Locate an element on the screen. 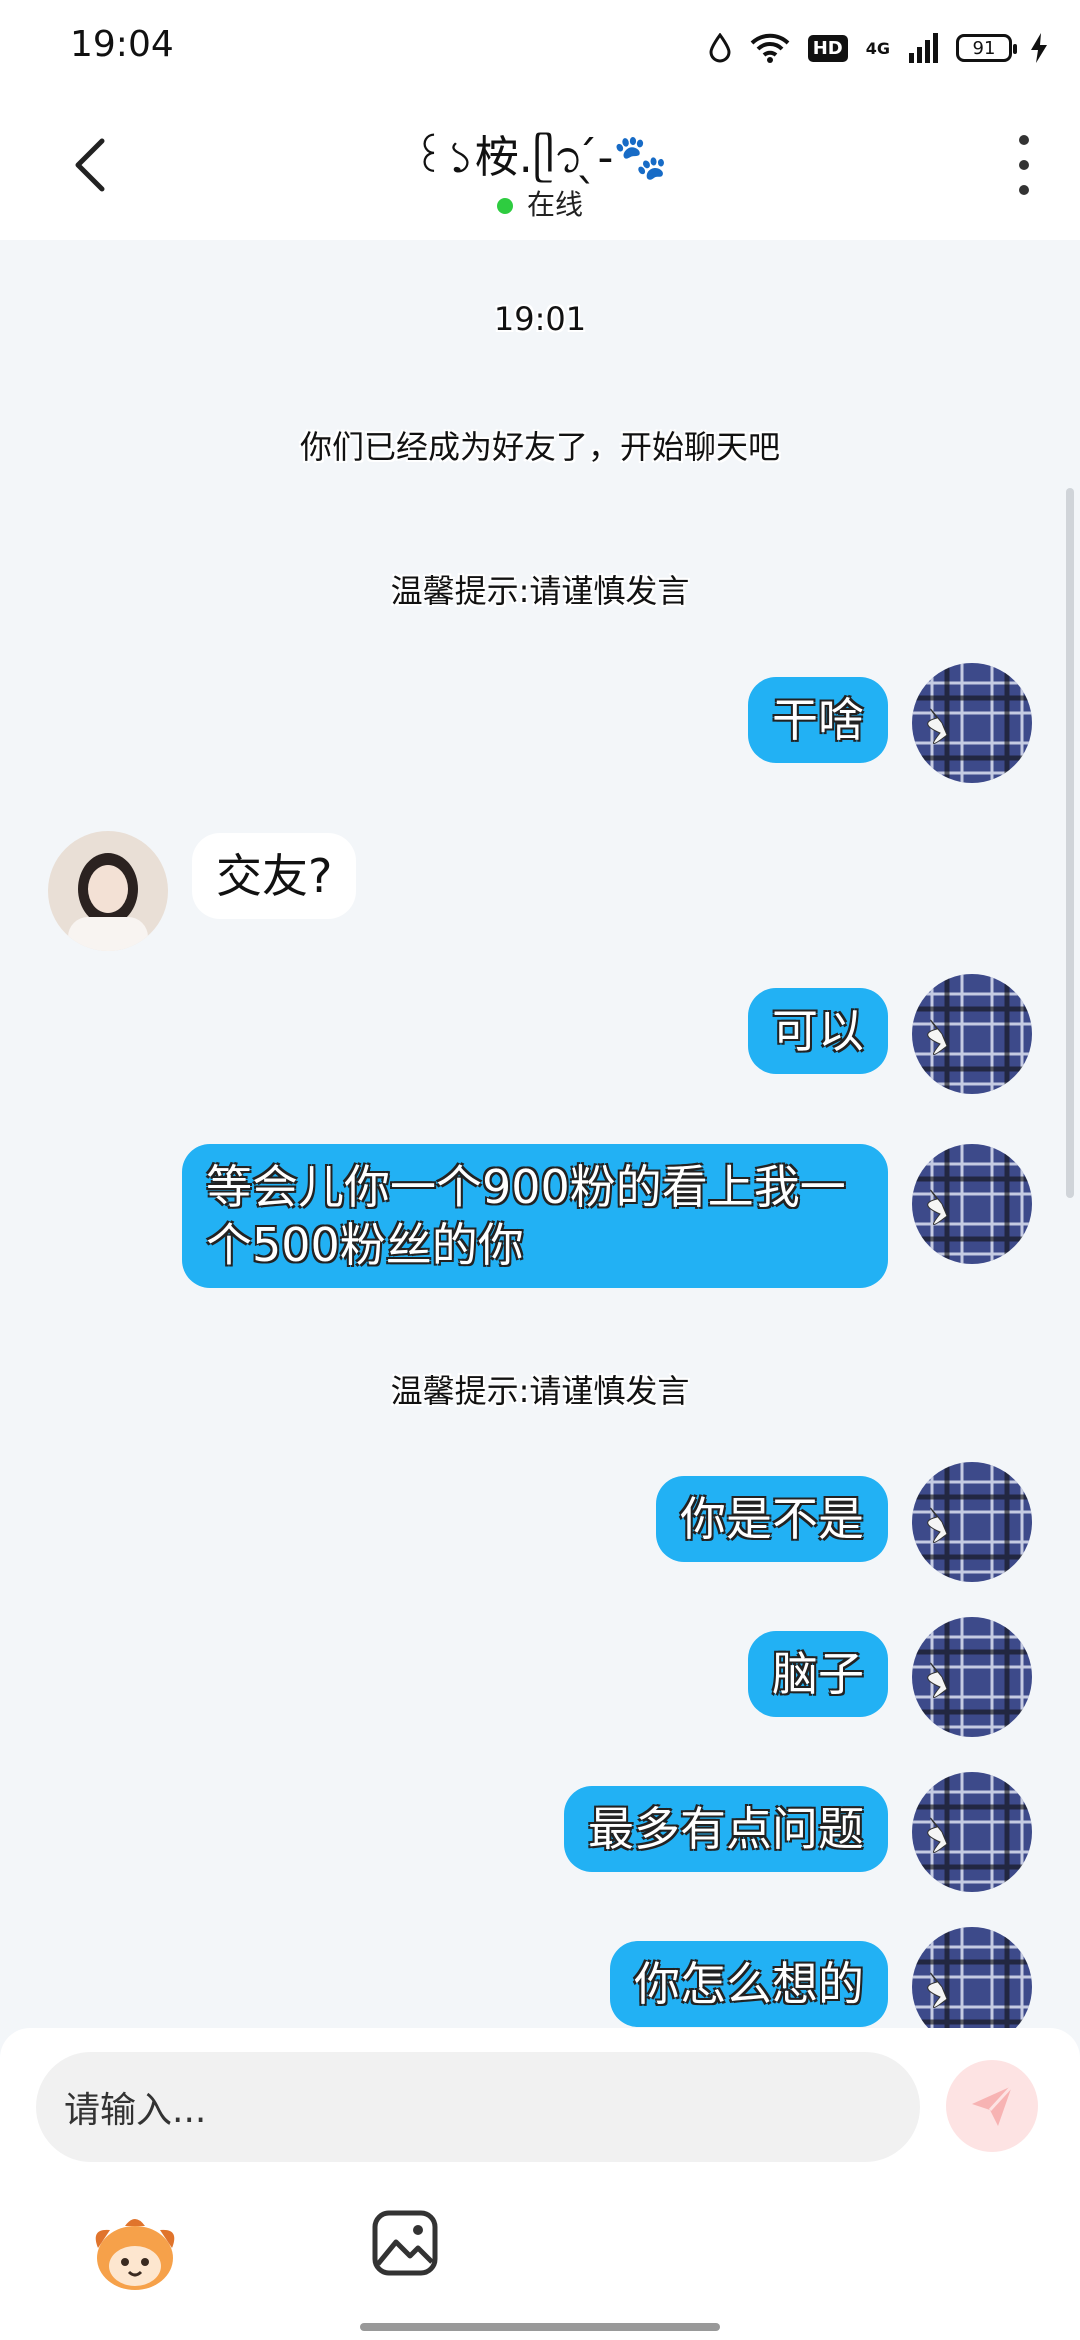 The image size is (1080, 2340). girl-avatar-image is located at coordinates (108, 891).